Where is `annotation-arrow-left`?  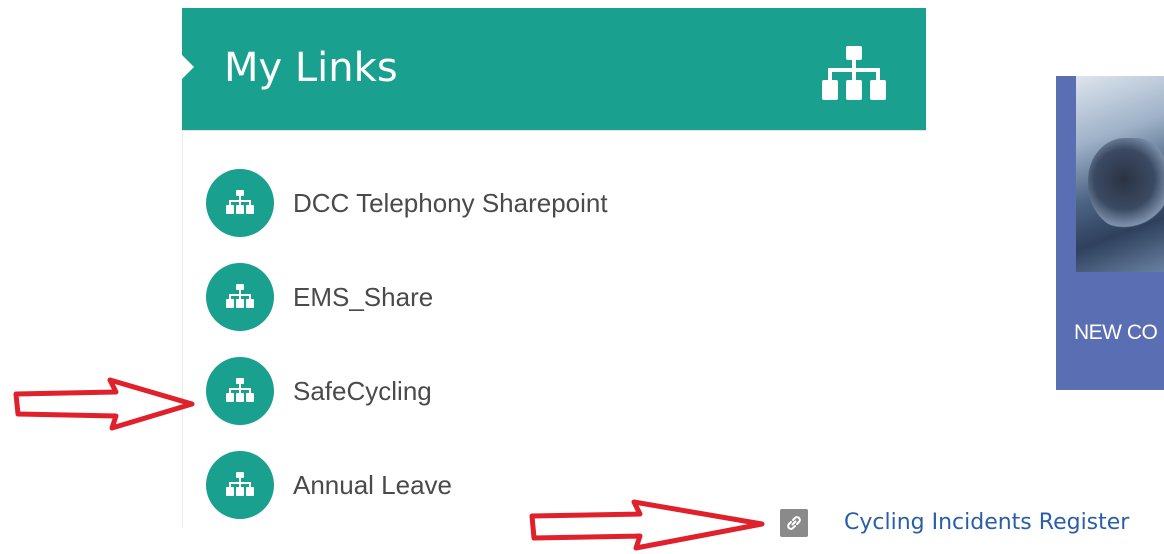
annotation-arrow-left is located at coordinates (104, 404).